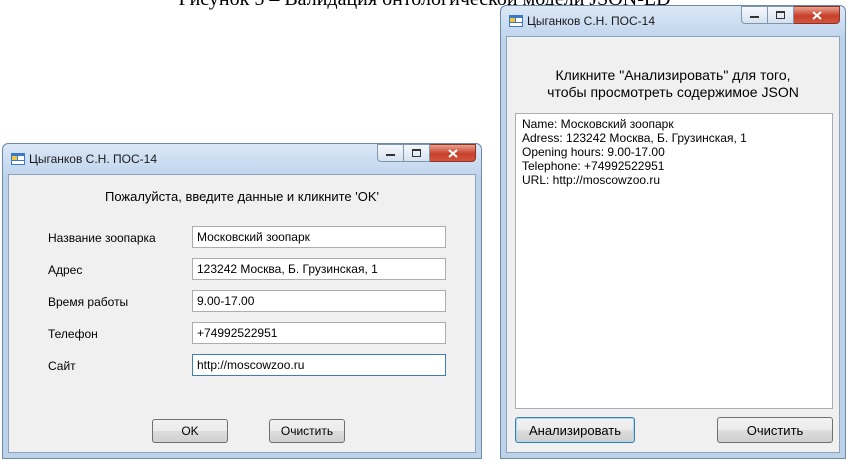 This screenshot has width=849, height=461. Describe the element at coordinates (593, 166) in the screenshot. I see `json-line: Telephone: +74992522951` at that location.